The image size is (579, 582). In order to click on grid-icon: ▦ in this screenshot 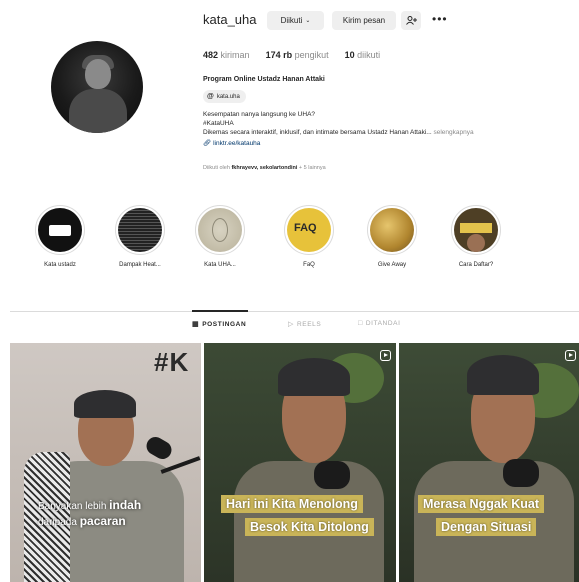, I will do `click(196, 324)`.